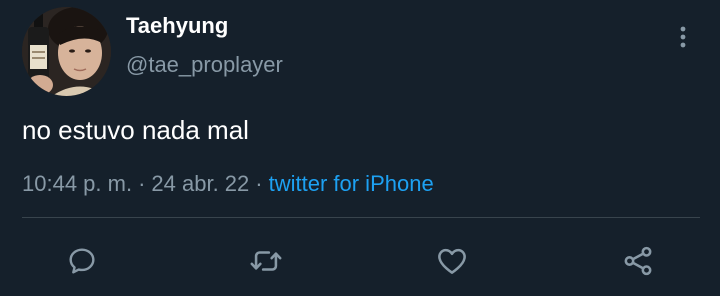 Image resolution: width=720 pixels, height=296 pixels. What do you see at coordinates (204, 65) in the screenshot?
I see `user-handle: @tae_proplayer` at bounding box center [204, 65].